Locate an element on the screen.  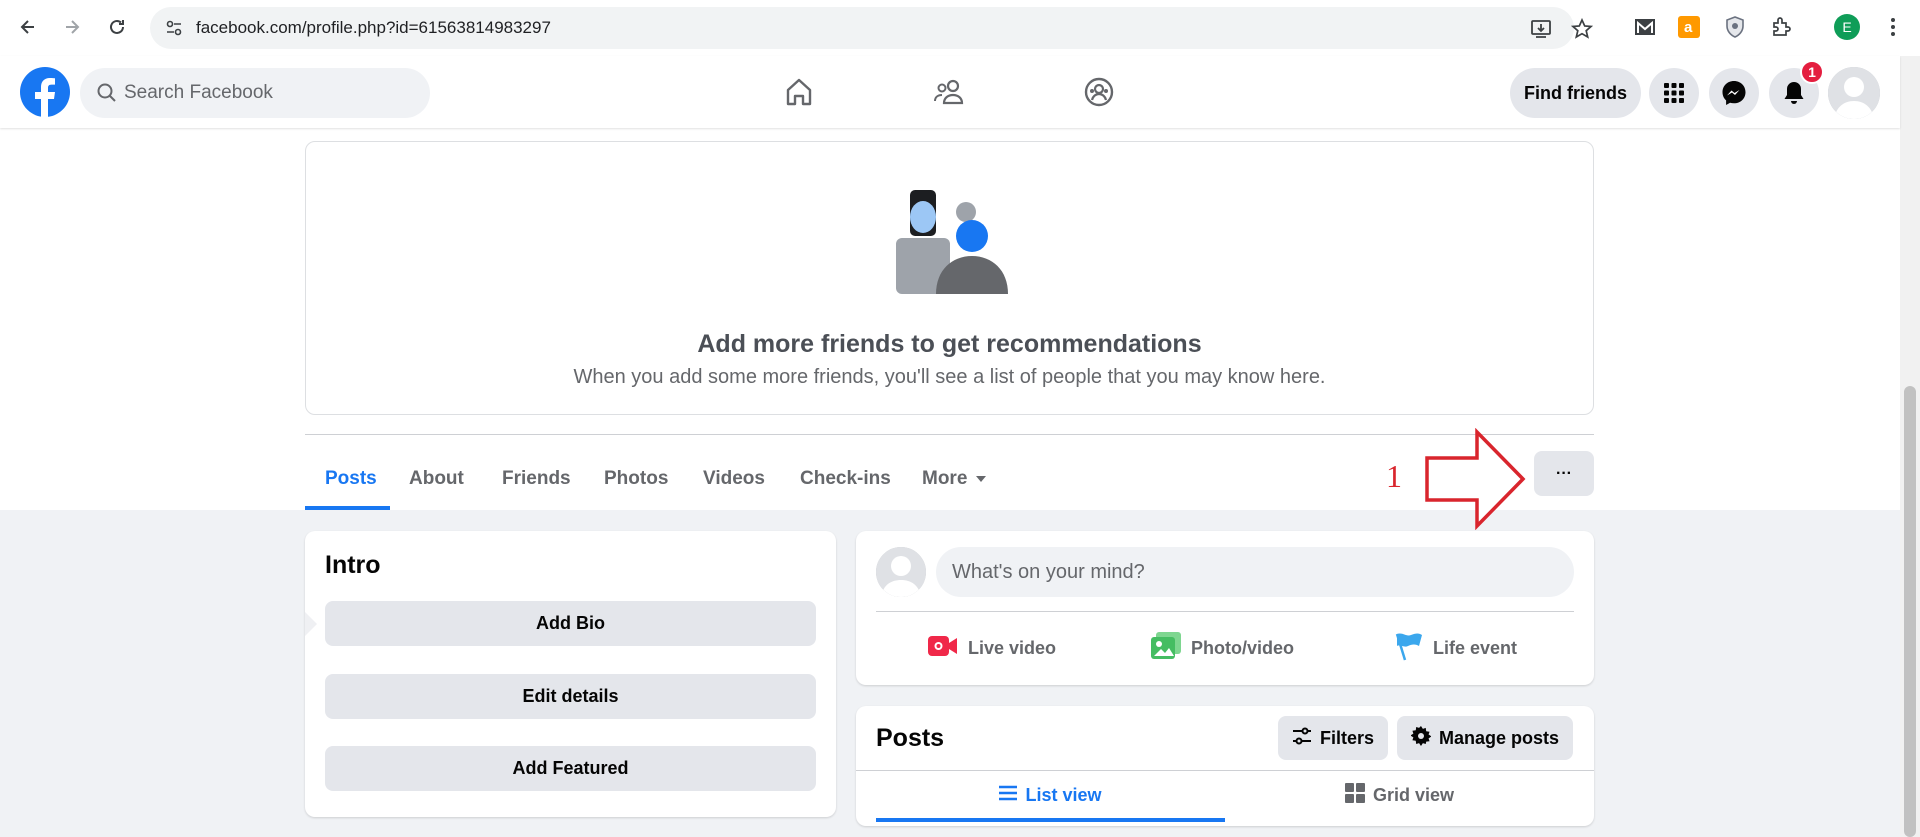
flag-icon is located at coordinates (1408, 648).